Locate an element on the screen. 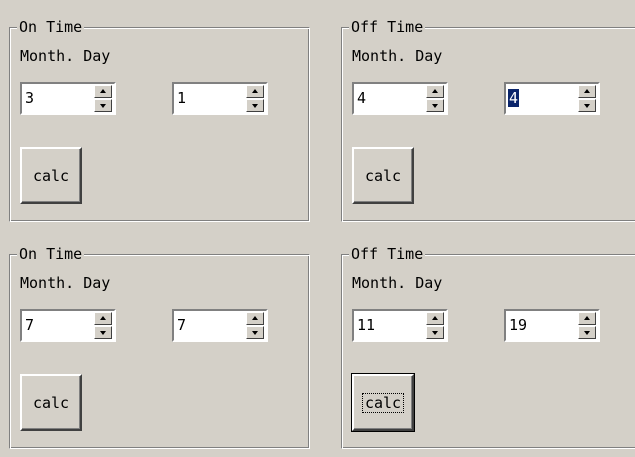 This screenshot has height=457, width=635. month-value: 11 is located at coordinates (366, 325).